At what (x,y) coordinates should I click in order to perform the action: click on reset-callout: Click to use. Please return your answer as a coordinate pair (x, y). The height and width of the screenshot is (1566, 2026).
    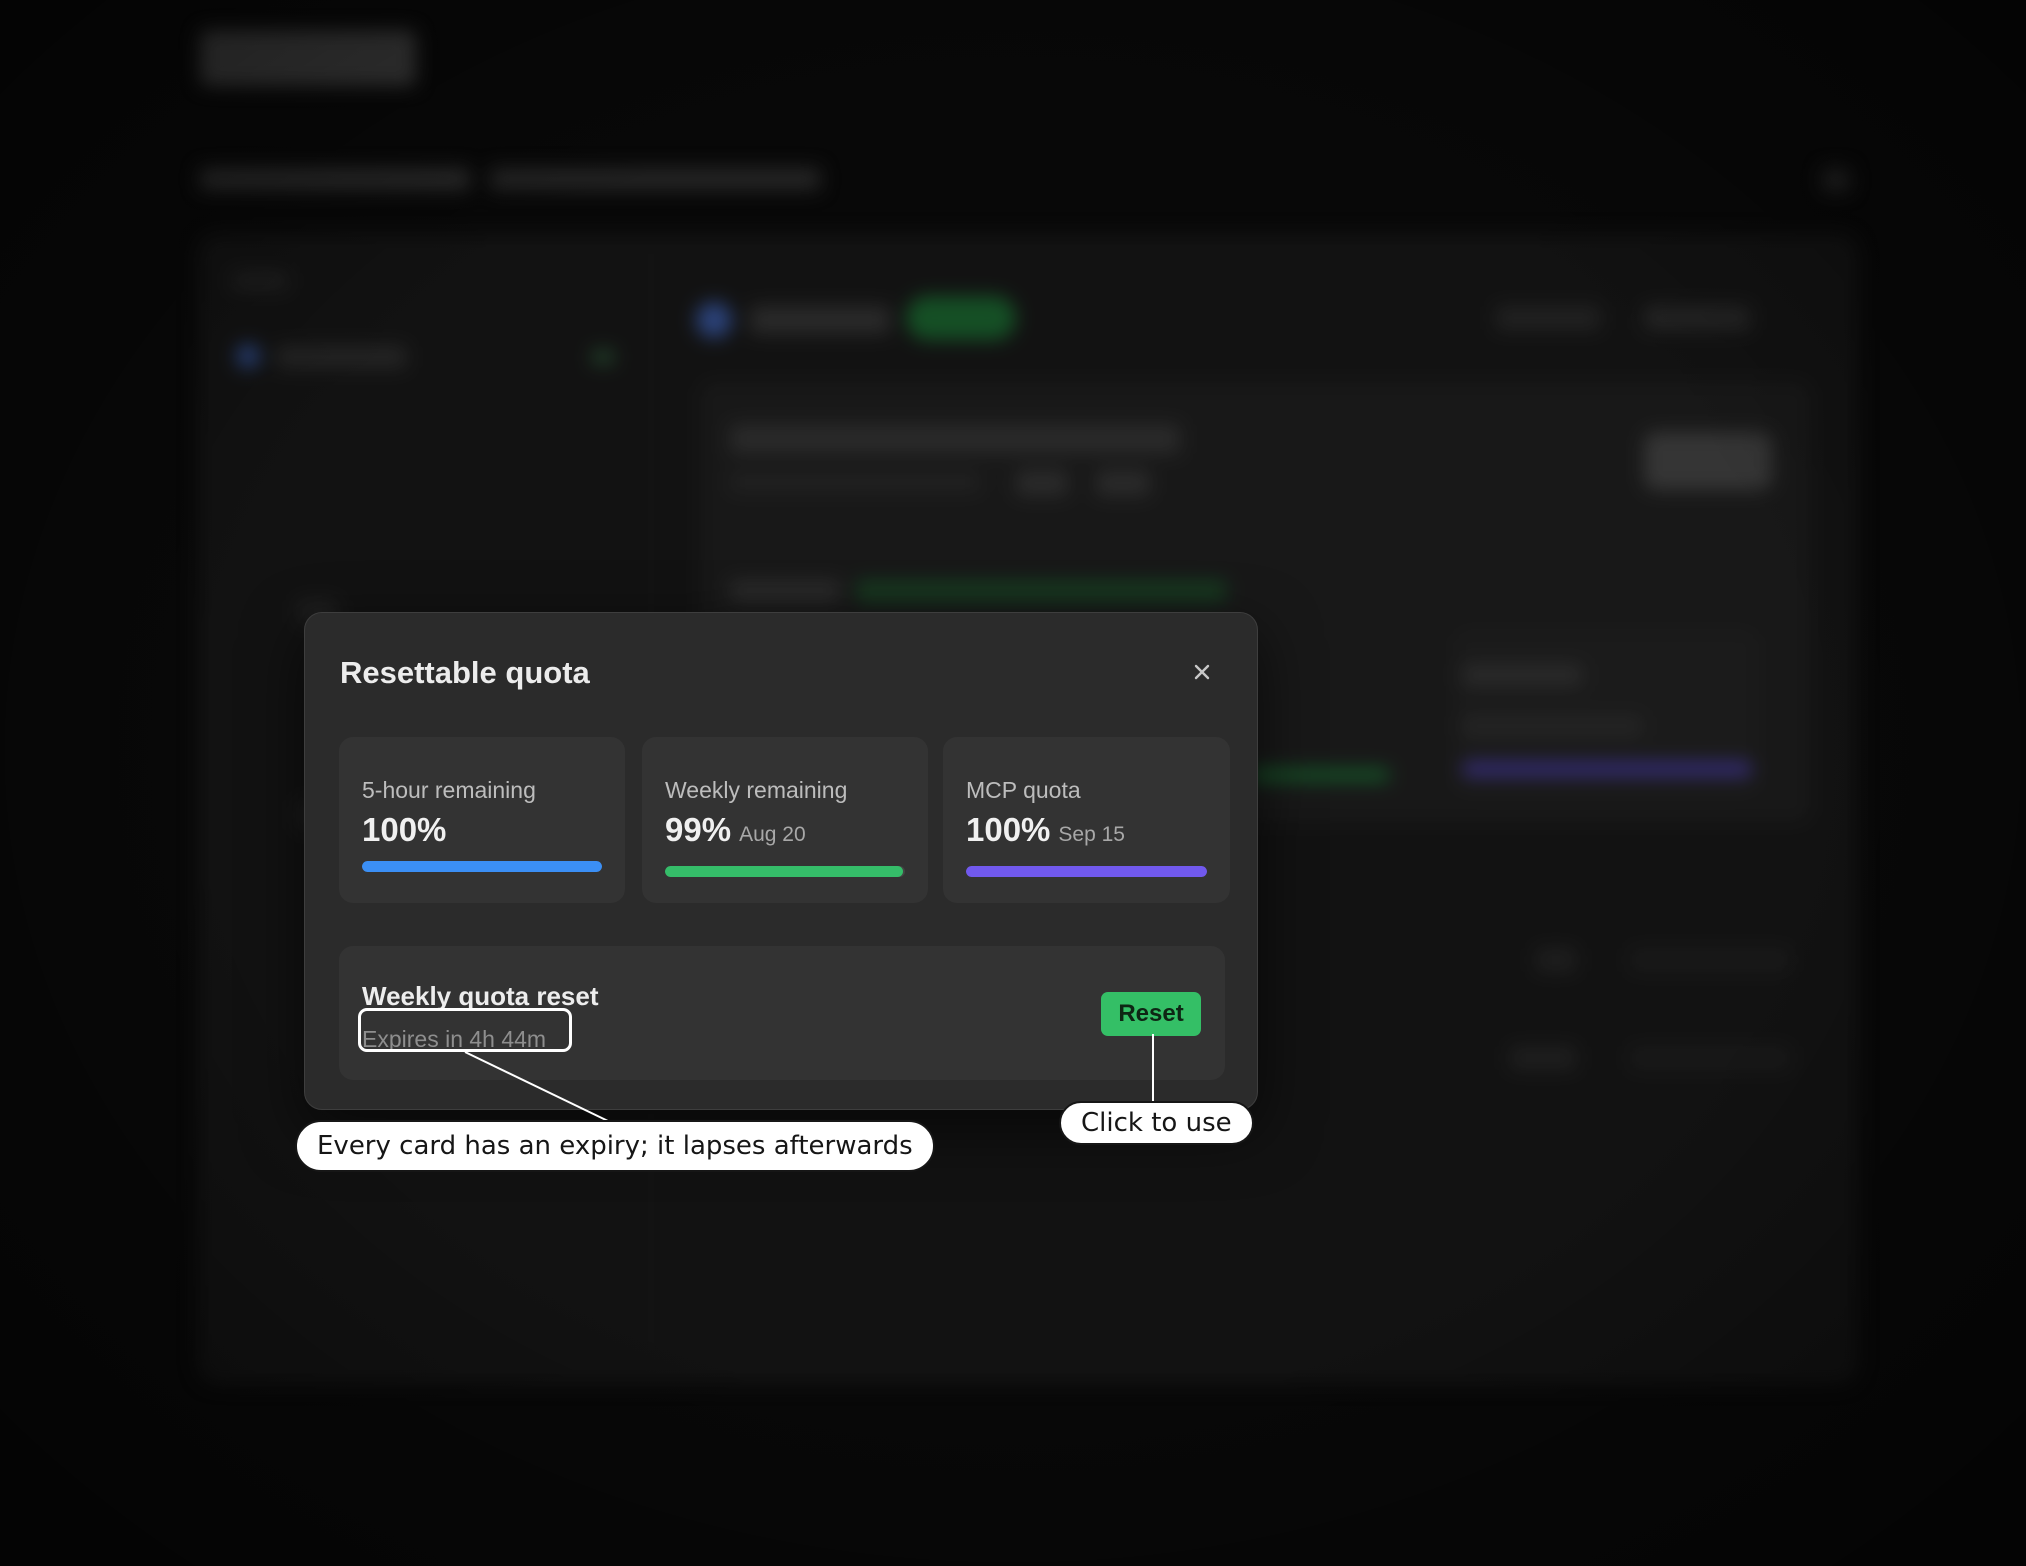
    Looking at the image, I should click on (1156, 1123).